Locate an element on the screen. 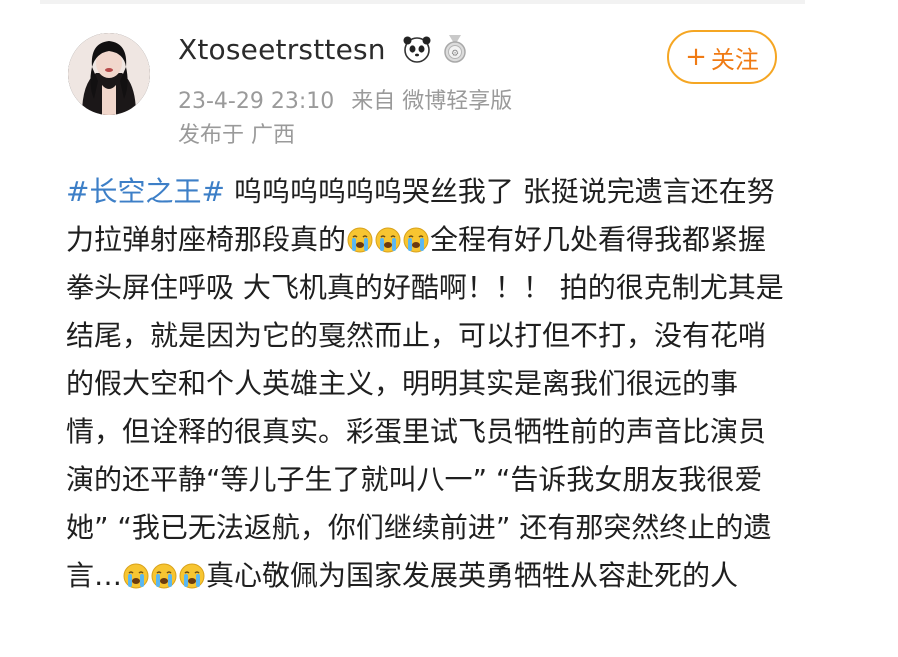 The width and height of the screenshot is (898, 657). follow-button: + 关注 is located at coordinates (722, 57).